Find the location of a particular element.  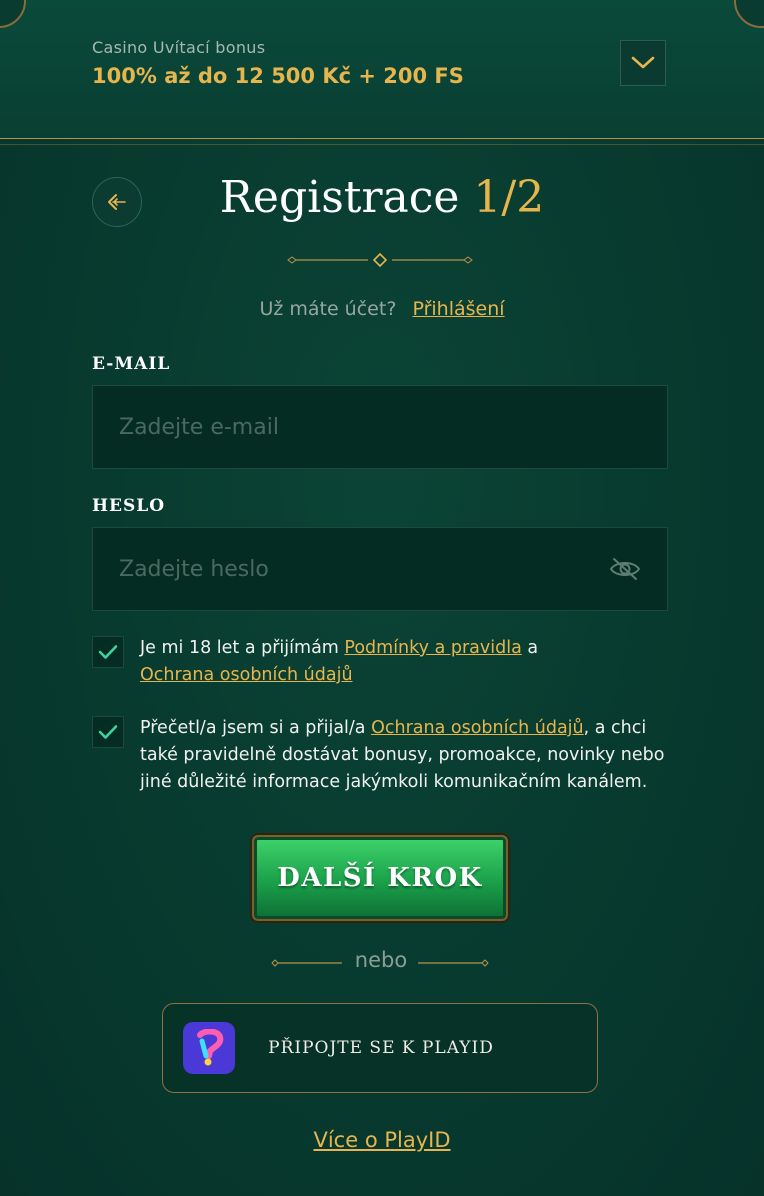

email-label: E-MAIL is located at coordinates (131, 364).